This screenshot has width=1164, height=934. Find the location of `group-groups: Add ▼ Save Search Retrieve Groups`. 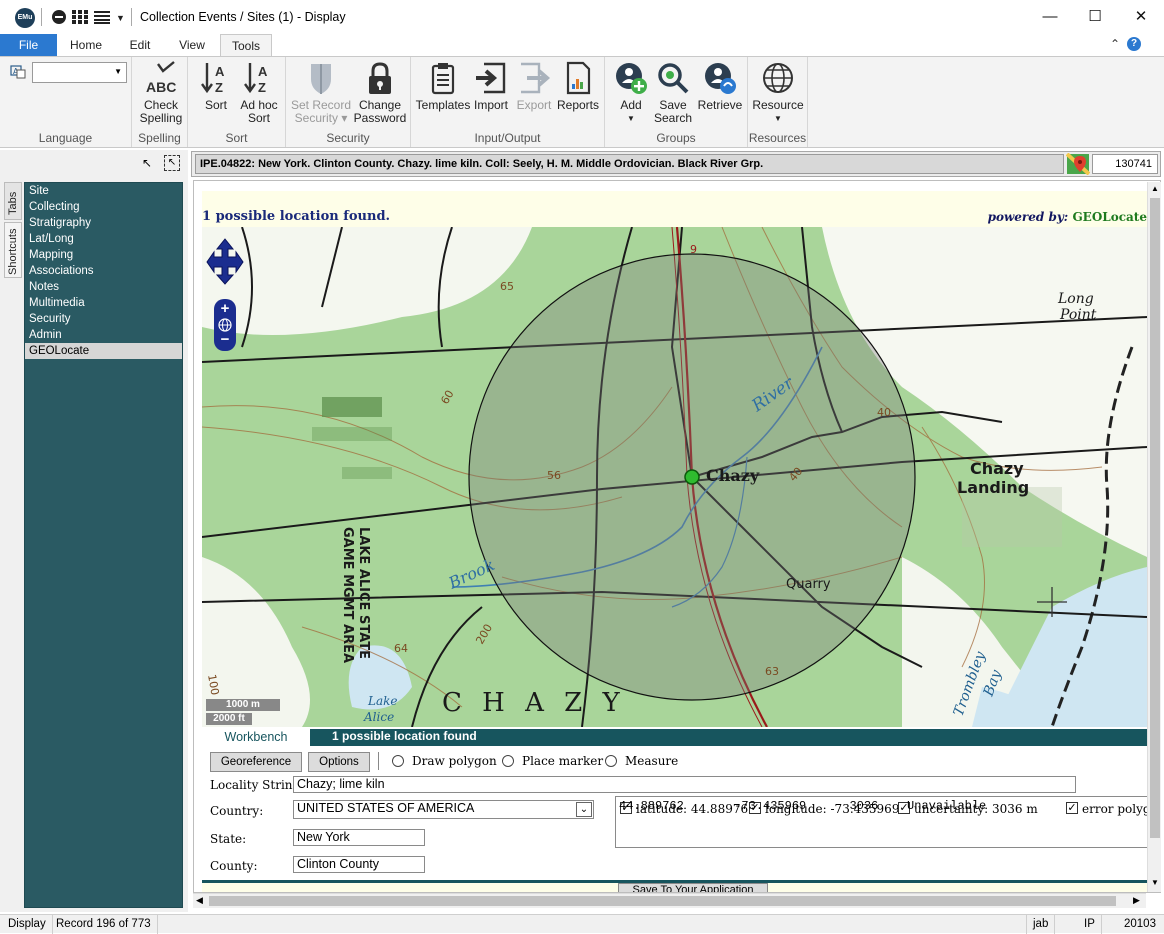

group-groups: Add ▼ Save Search Retrieve Groups is located at coordinates (676, 102).